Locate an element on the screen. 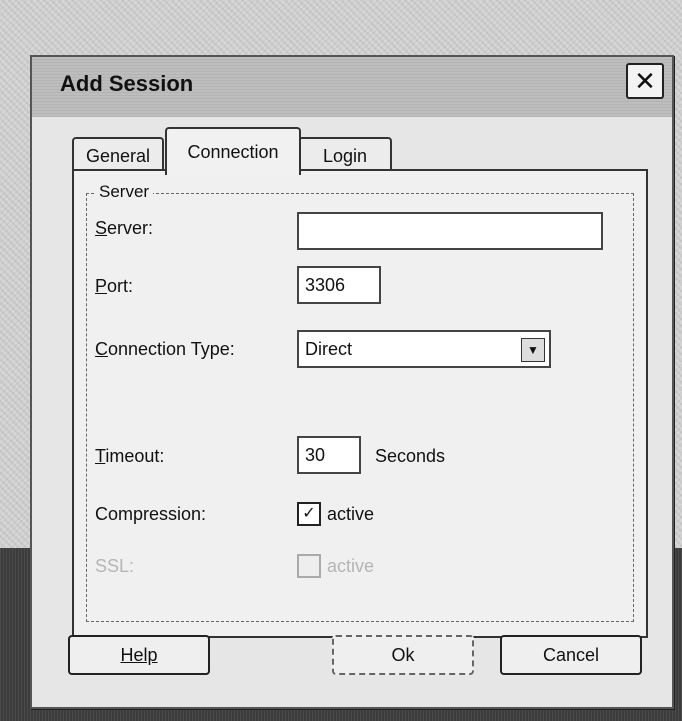  connection-type-label-text: onnection Type: is located at coordinates (171, 349).